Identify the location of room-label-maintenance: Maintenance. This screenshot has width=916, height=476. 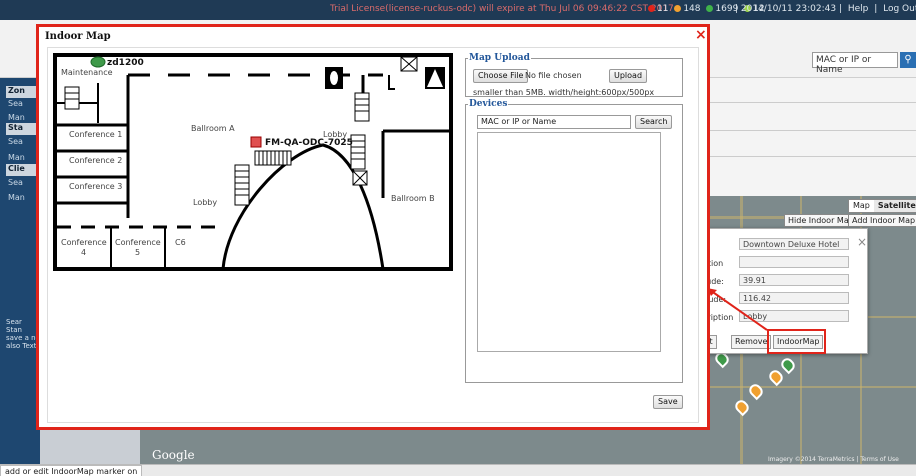
(87, 72).